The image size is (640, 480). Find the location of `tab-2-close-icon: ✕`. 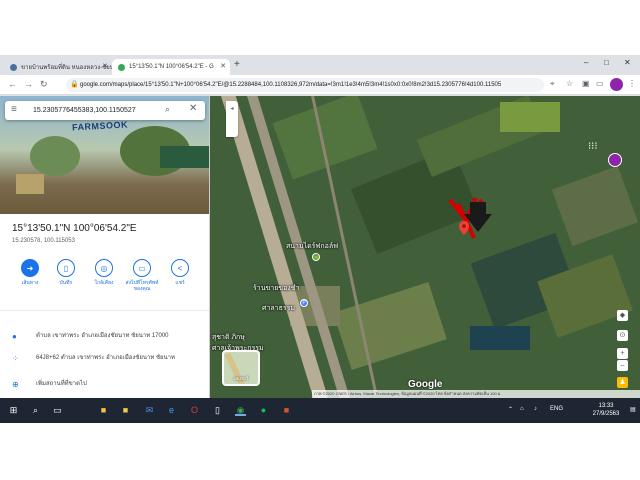

tab-2-close-icon: ✕ is located at coordinates (223, 66).